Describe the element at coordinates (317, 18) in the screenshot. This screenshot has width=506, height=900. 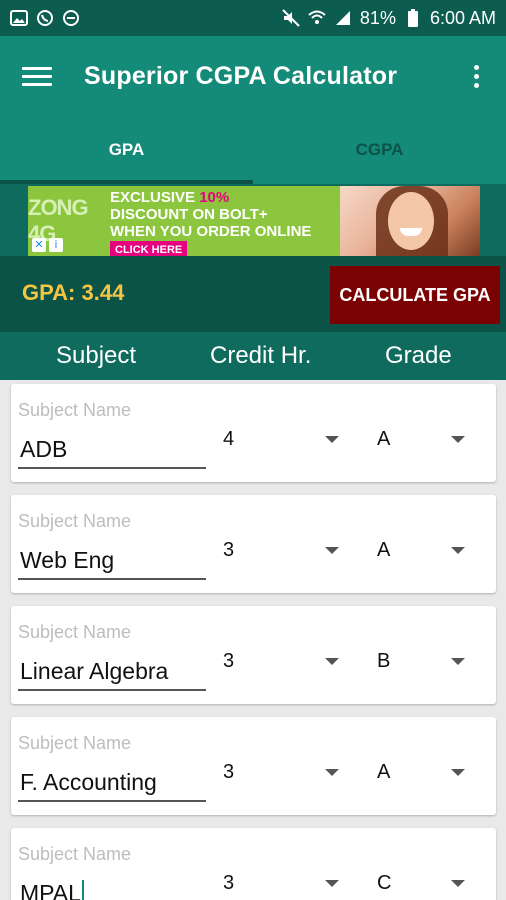
I see `wifi-icon` at that location.